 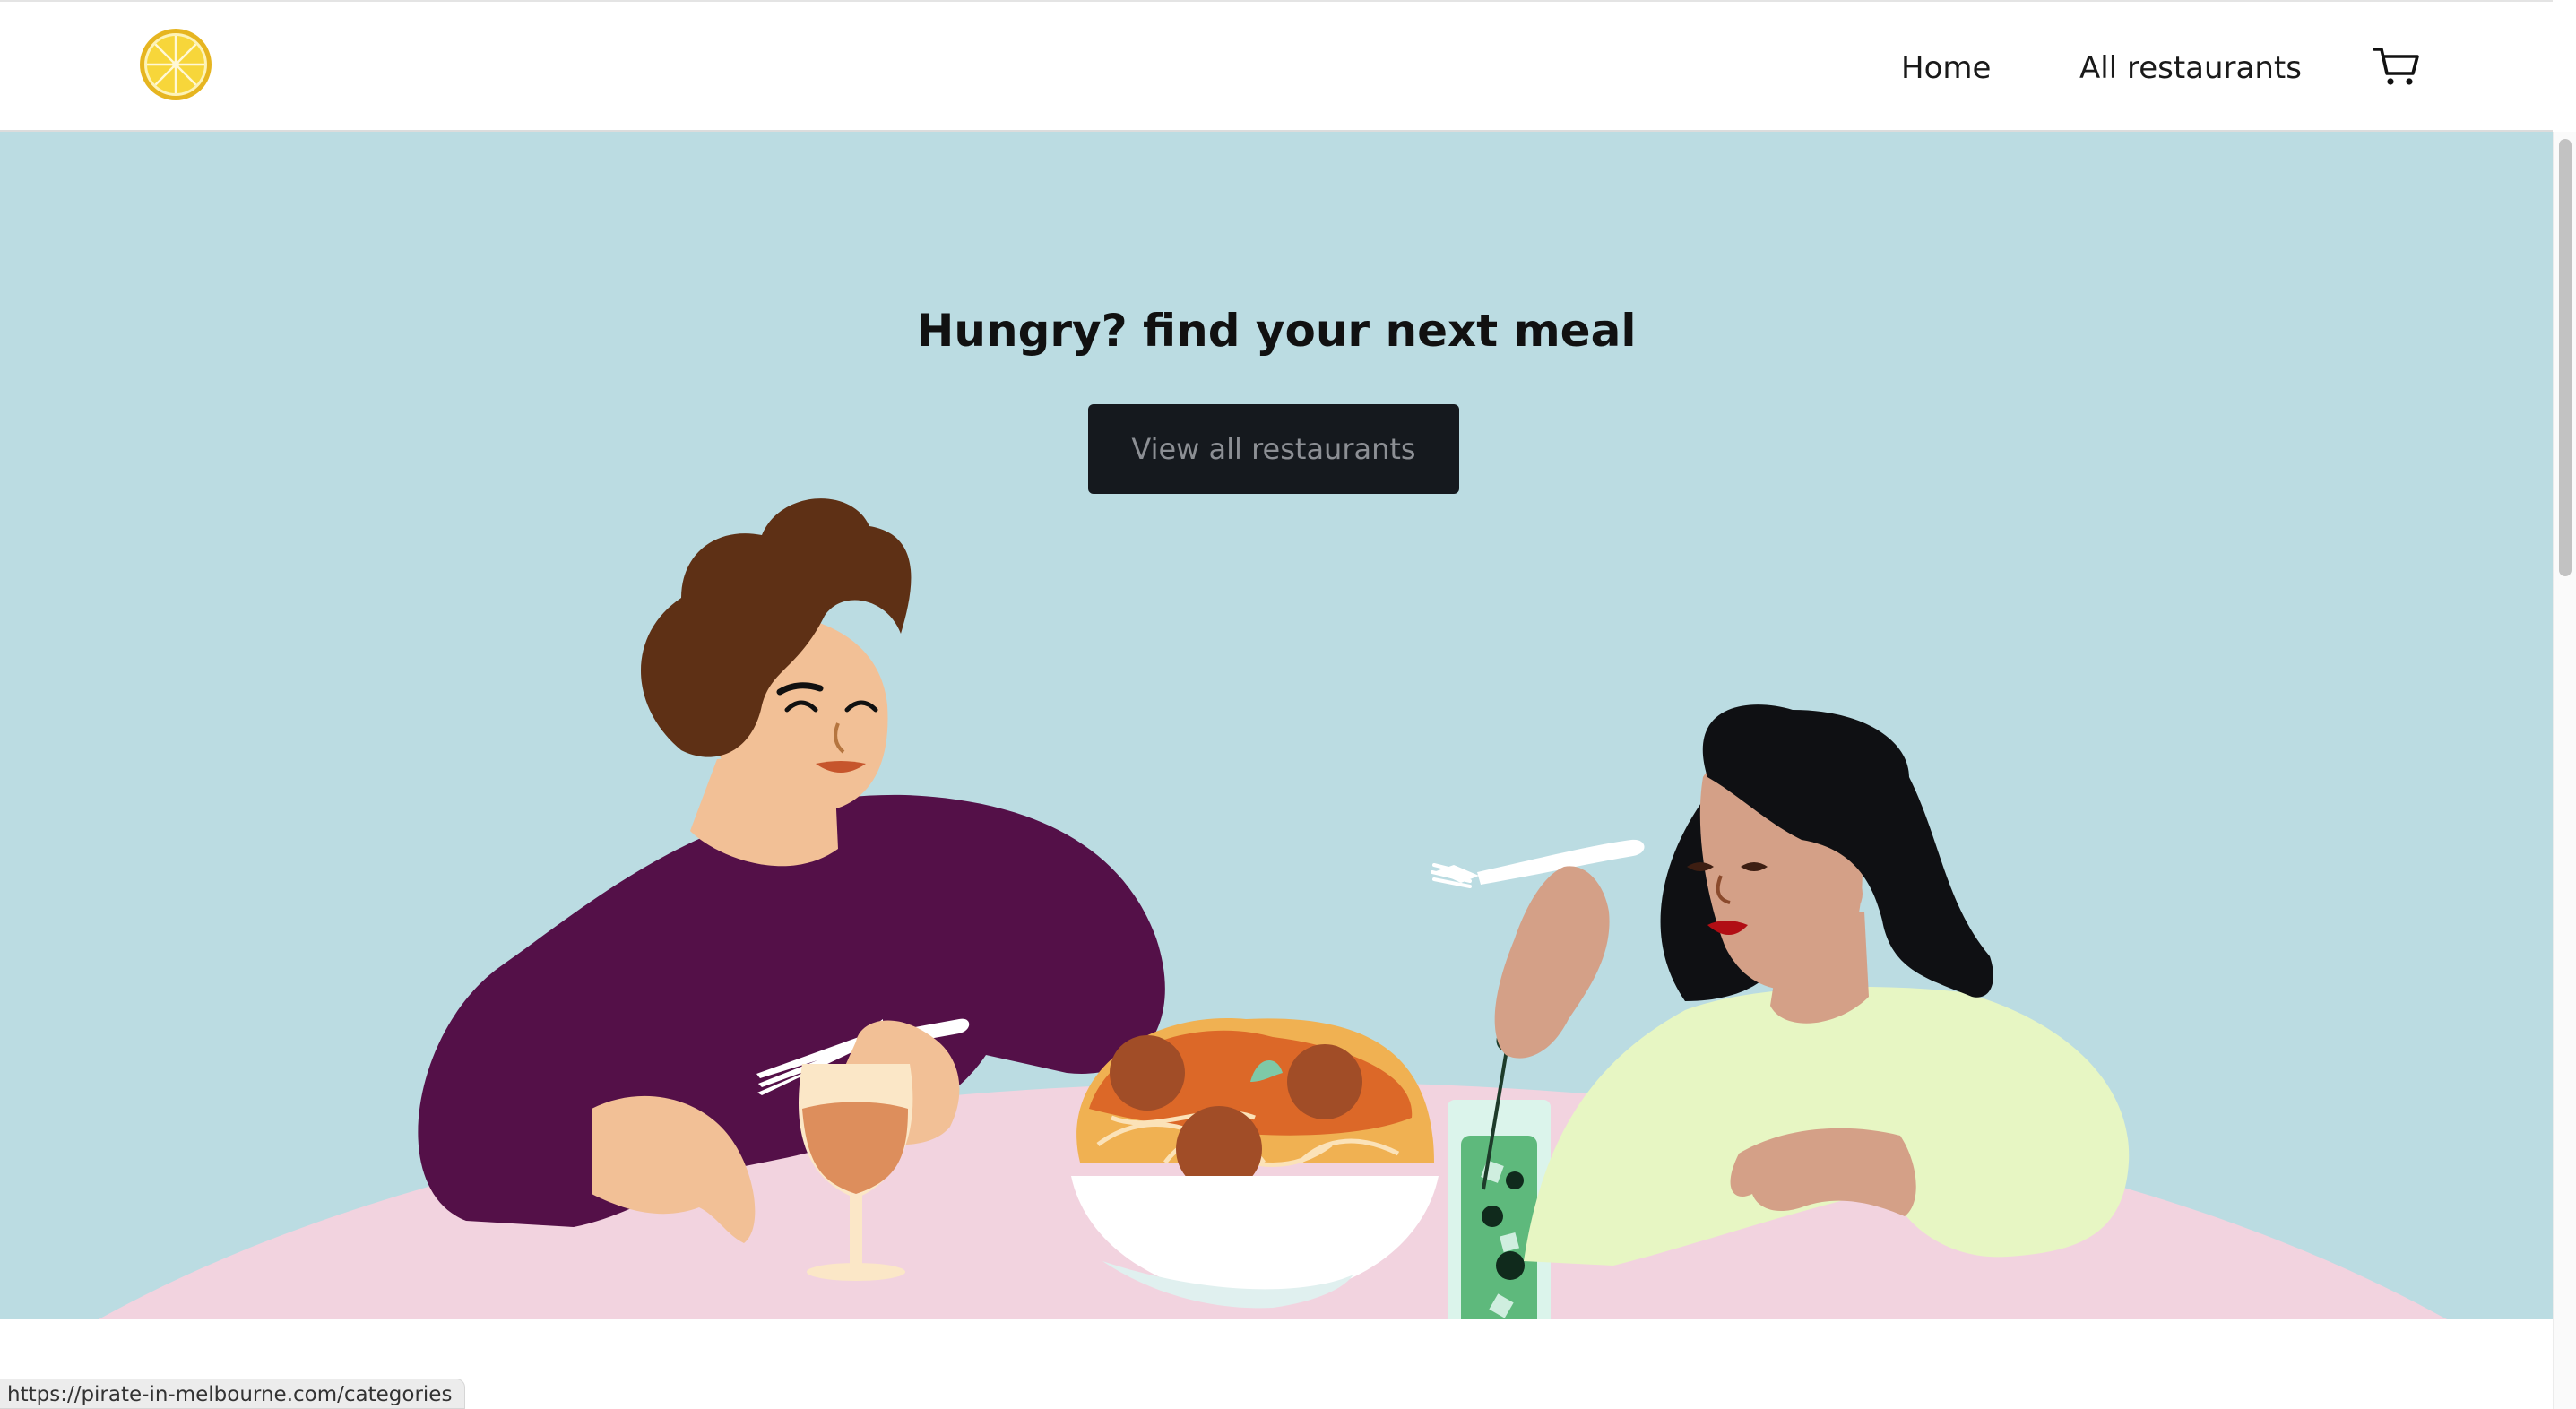 What do you see at coordinates (1273, 449) in the screenshot?
I see `view-all-restaurants-button: View all restaurants` at bounding box center [1273, 449].